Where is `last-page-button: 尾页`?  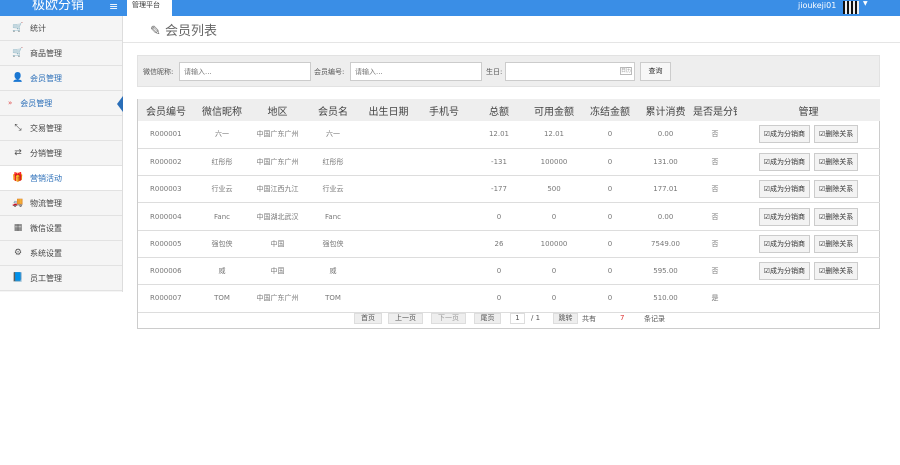 last-page-button: 尾页 is located at coordinates (487, 318).